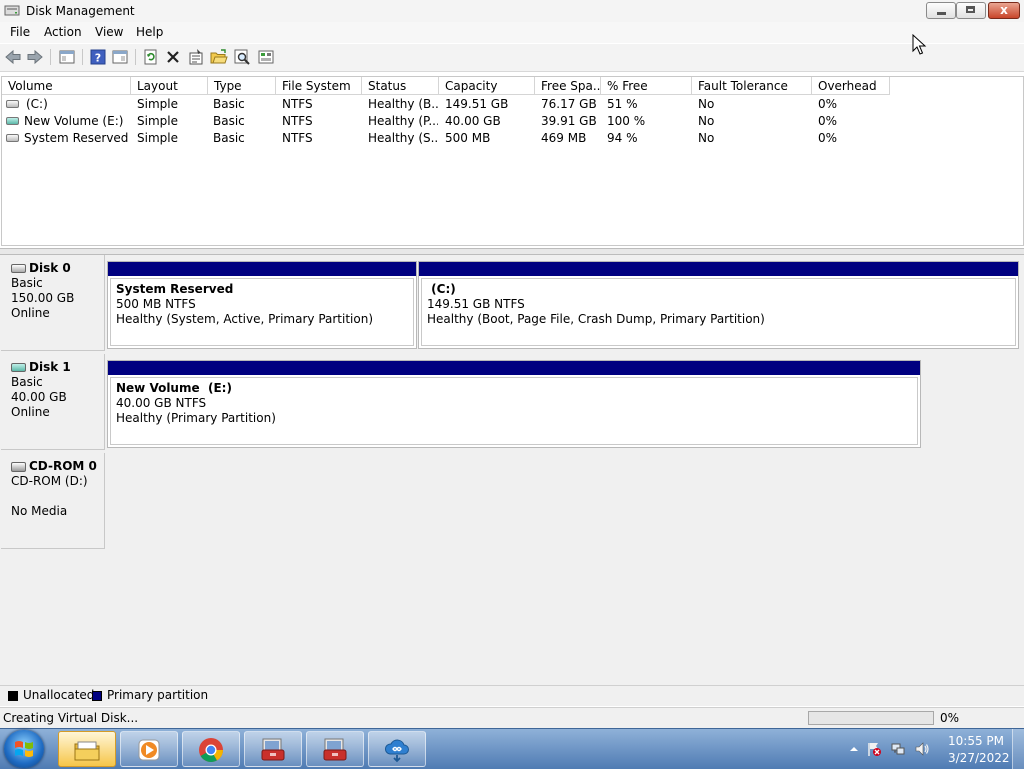  I want to click on column-header-type: Type, so click(242, 86).